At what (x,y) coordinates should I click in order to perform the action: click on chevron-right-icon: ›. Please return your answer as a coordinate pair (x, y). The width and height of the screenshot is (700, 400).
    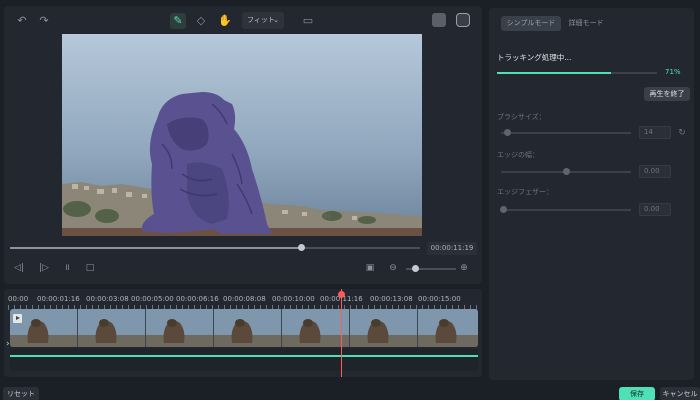
    Looking at the image, I should click on (8, 344).